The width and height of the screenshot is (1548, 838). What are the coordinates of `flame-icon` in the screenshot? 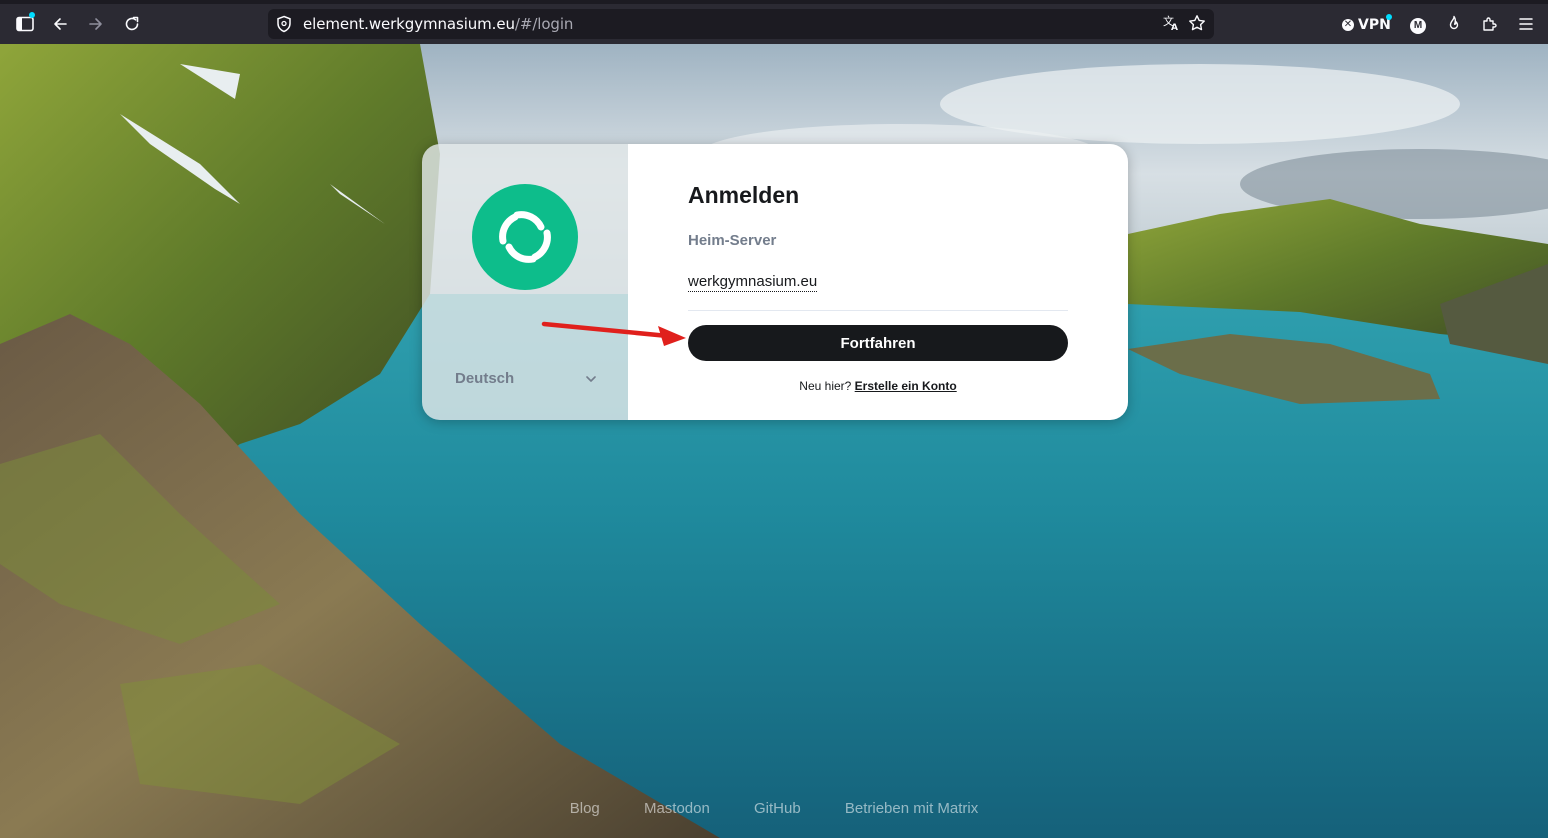 It's located at (1454, 24).